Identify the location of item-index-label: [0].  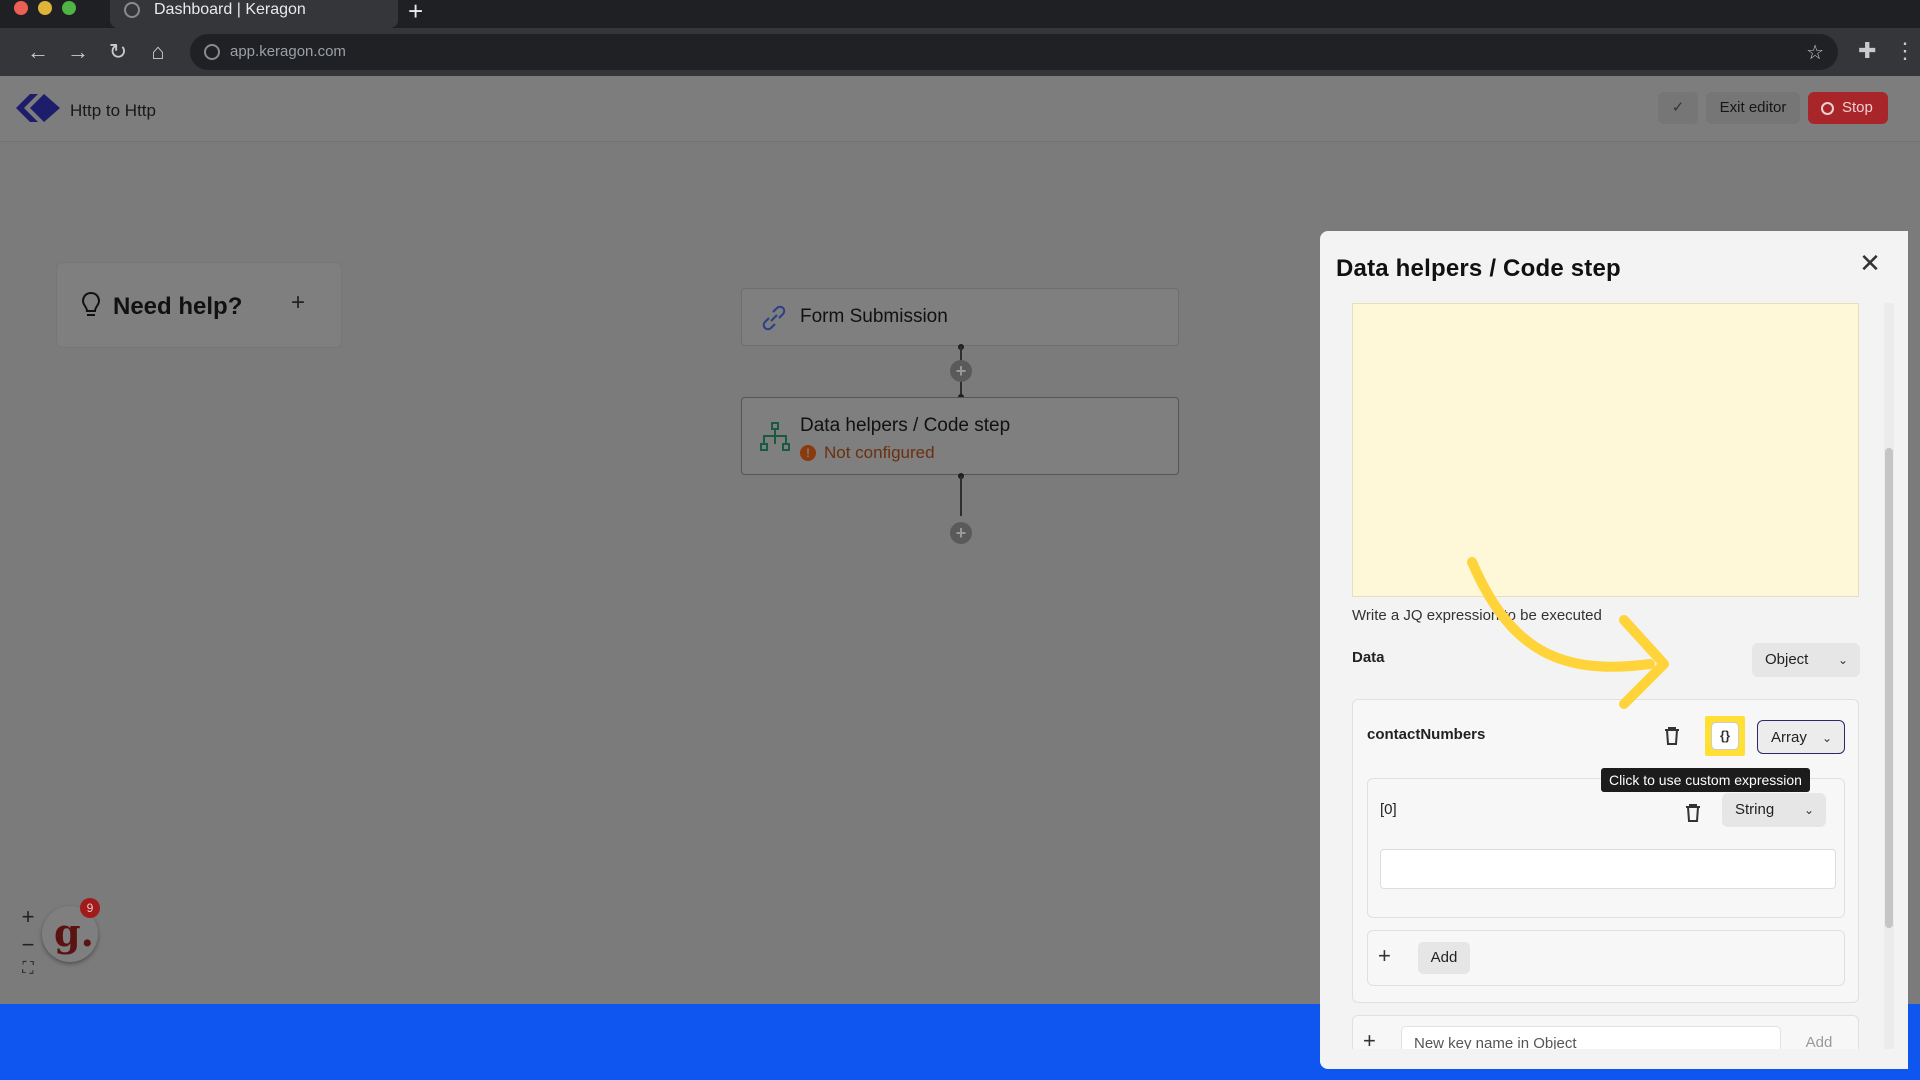
(1388, 809).